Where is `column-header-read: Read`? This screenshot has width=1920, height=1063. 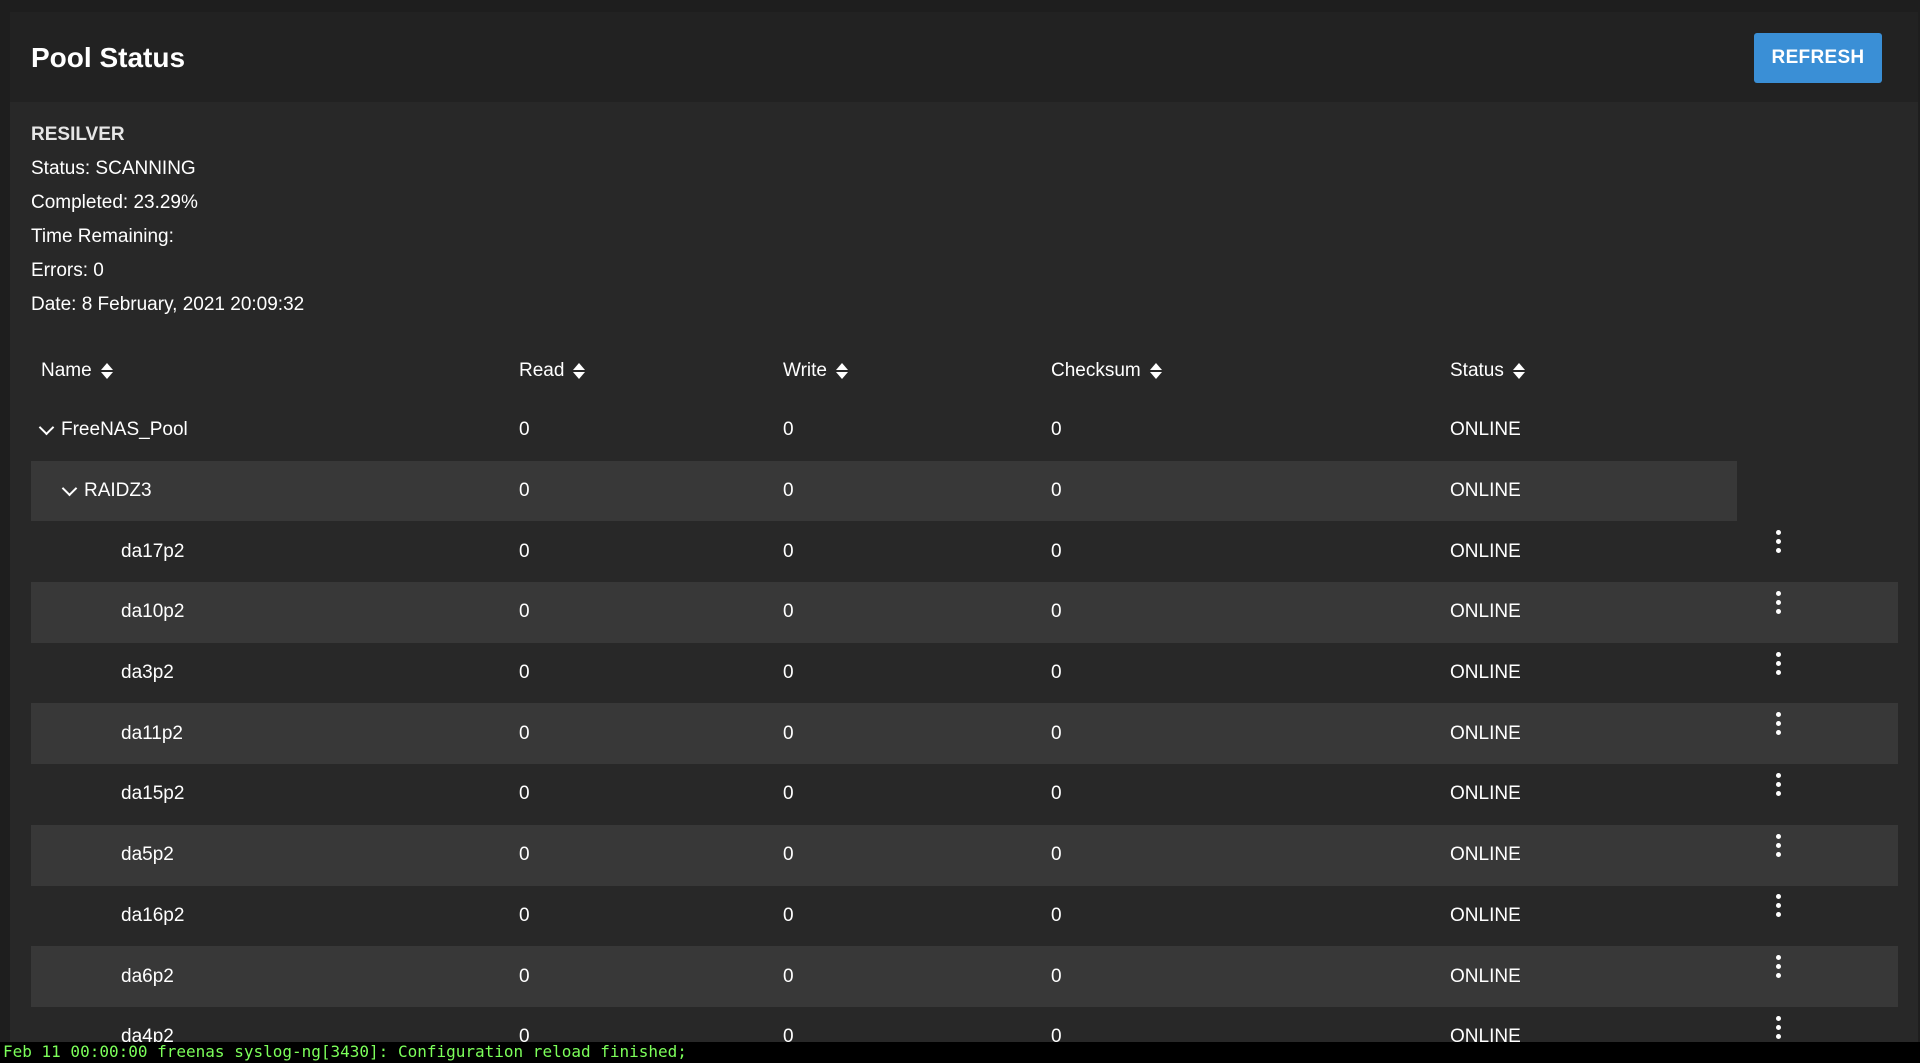 column-header-read: Read is located at coordinates (552, 371).